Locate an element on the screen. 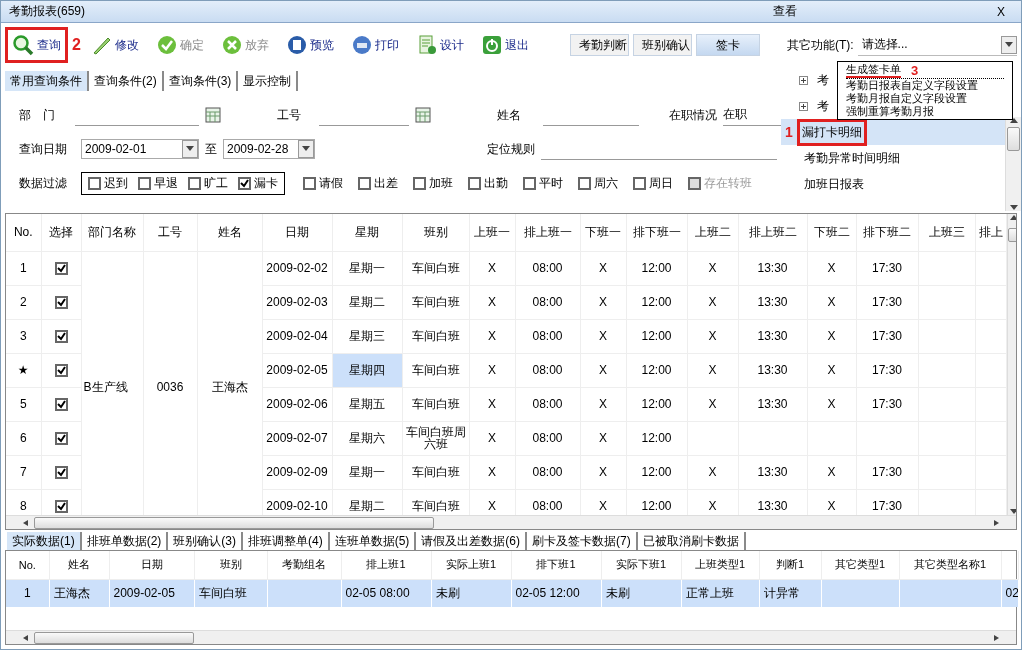 Image resolution: width=1022 pixels, height=650 pixels. checkbox-label: 迟到 is located at coordinates (116, 183).